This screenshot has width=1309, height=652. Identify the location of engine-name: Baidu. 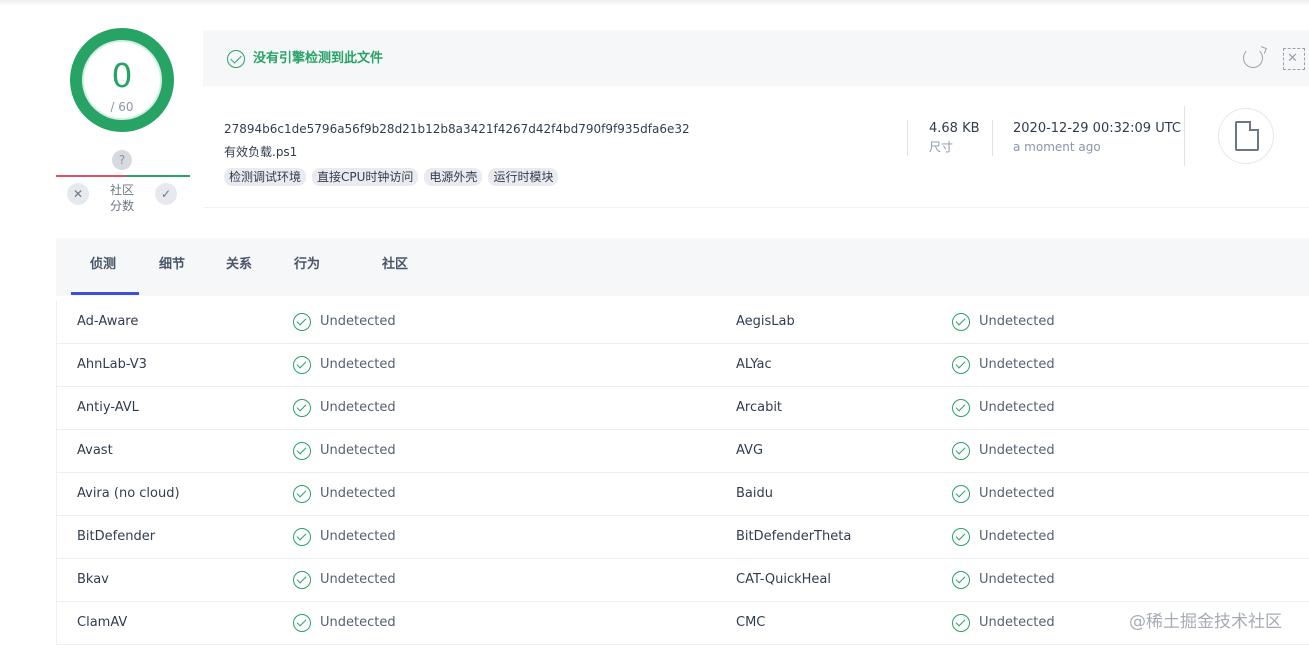
(754, 493).